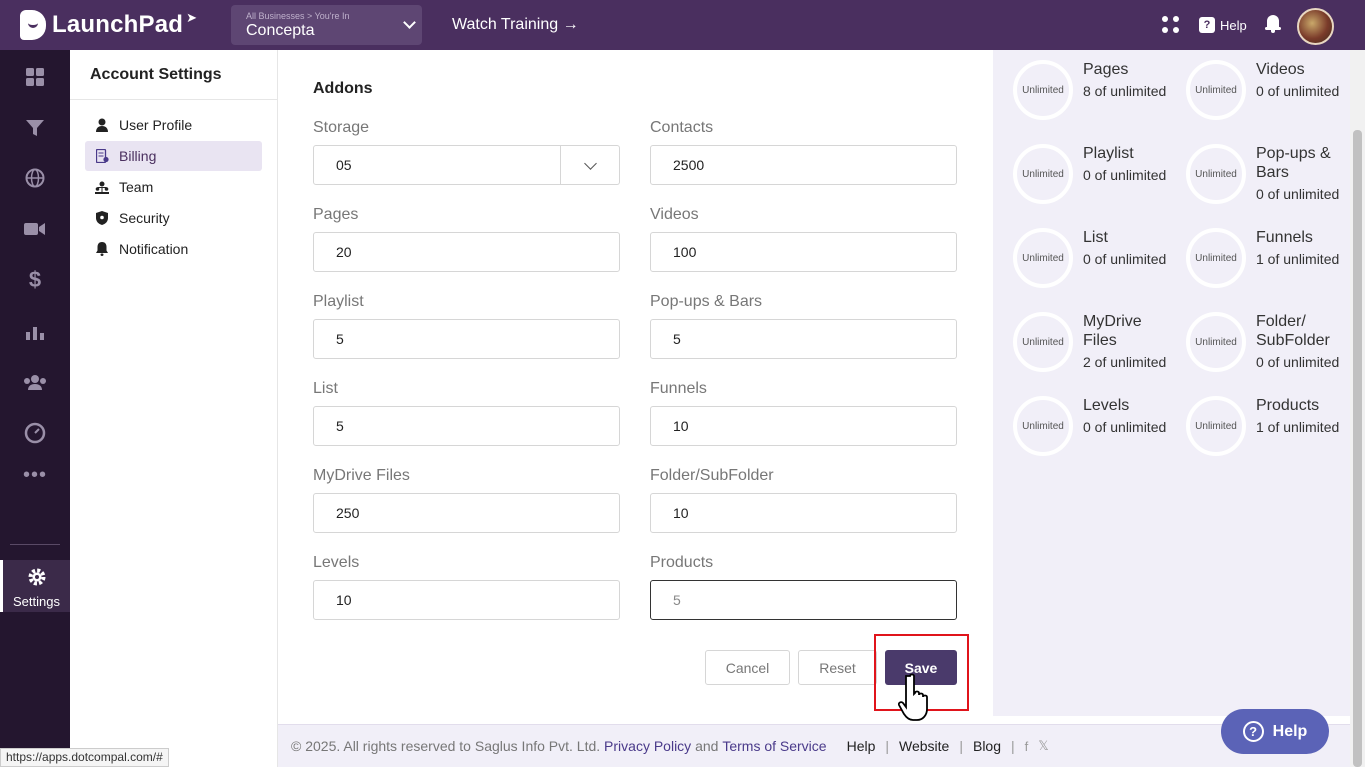  I want to click on scrollbar-thumb, so click(1357, 448).